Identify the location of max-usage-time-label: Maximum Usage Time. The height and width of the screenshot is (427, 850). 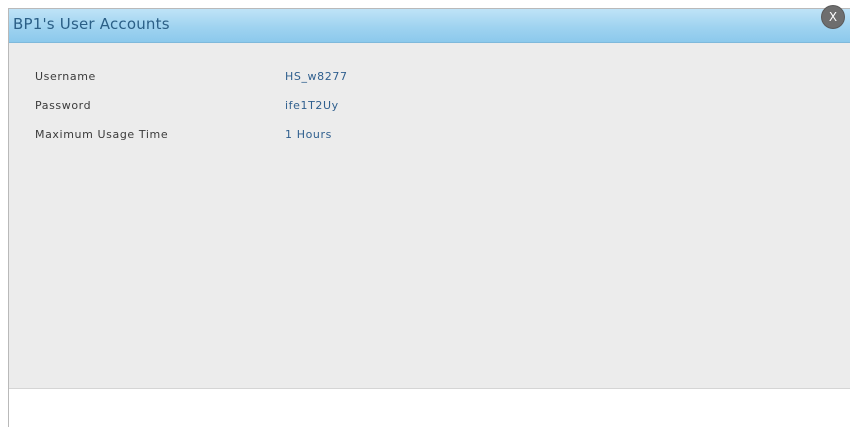
(102, 134).